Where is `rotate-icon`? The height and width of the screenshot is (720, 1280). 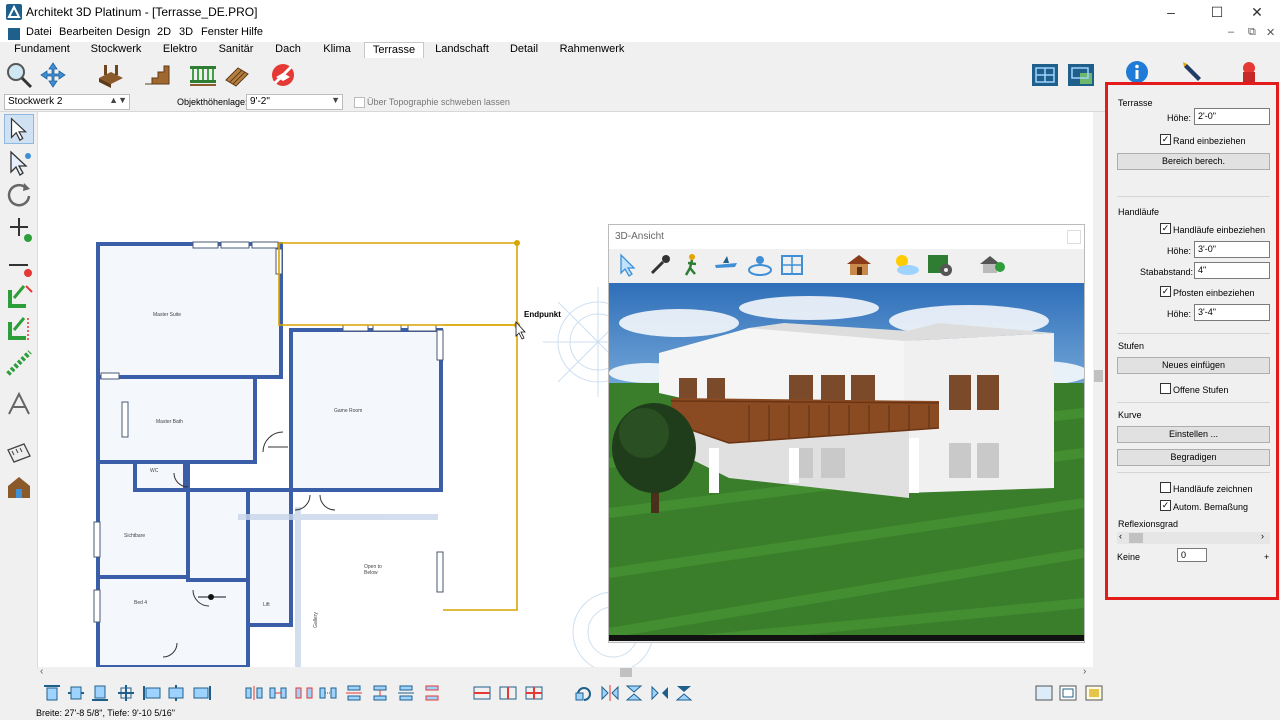 rotate-icon is located at coordinates (19, 195).